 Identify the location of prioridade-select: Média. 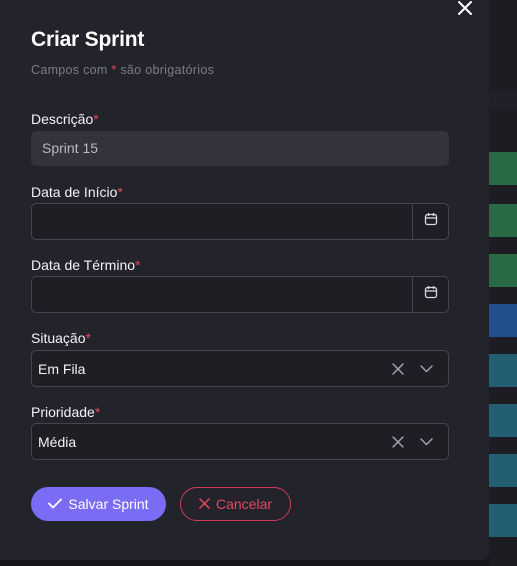
(240, 441).